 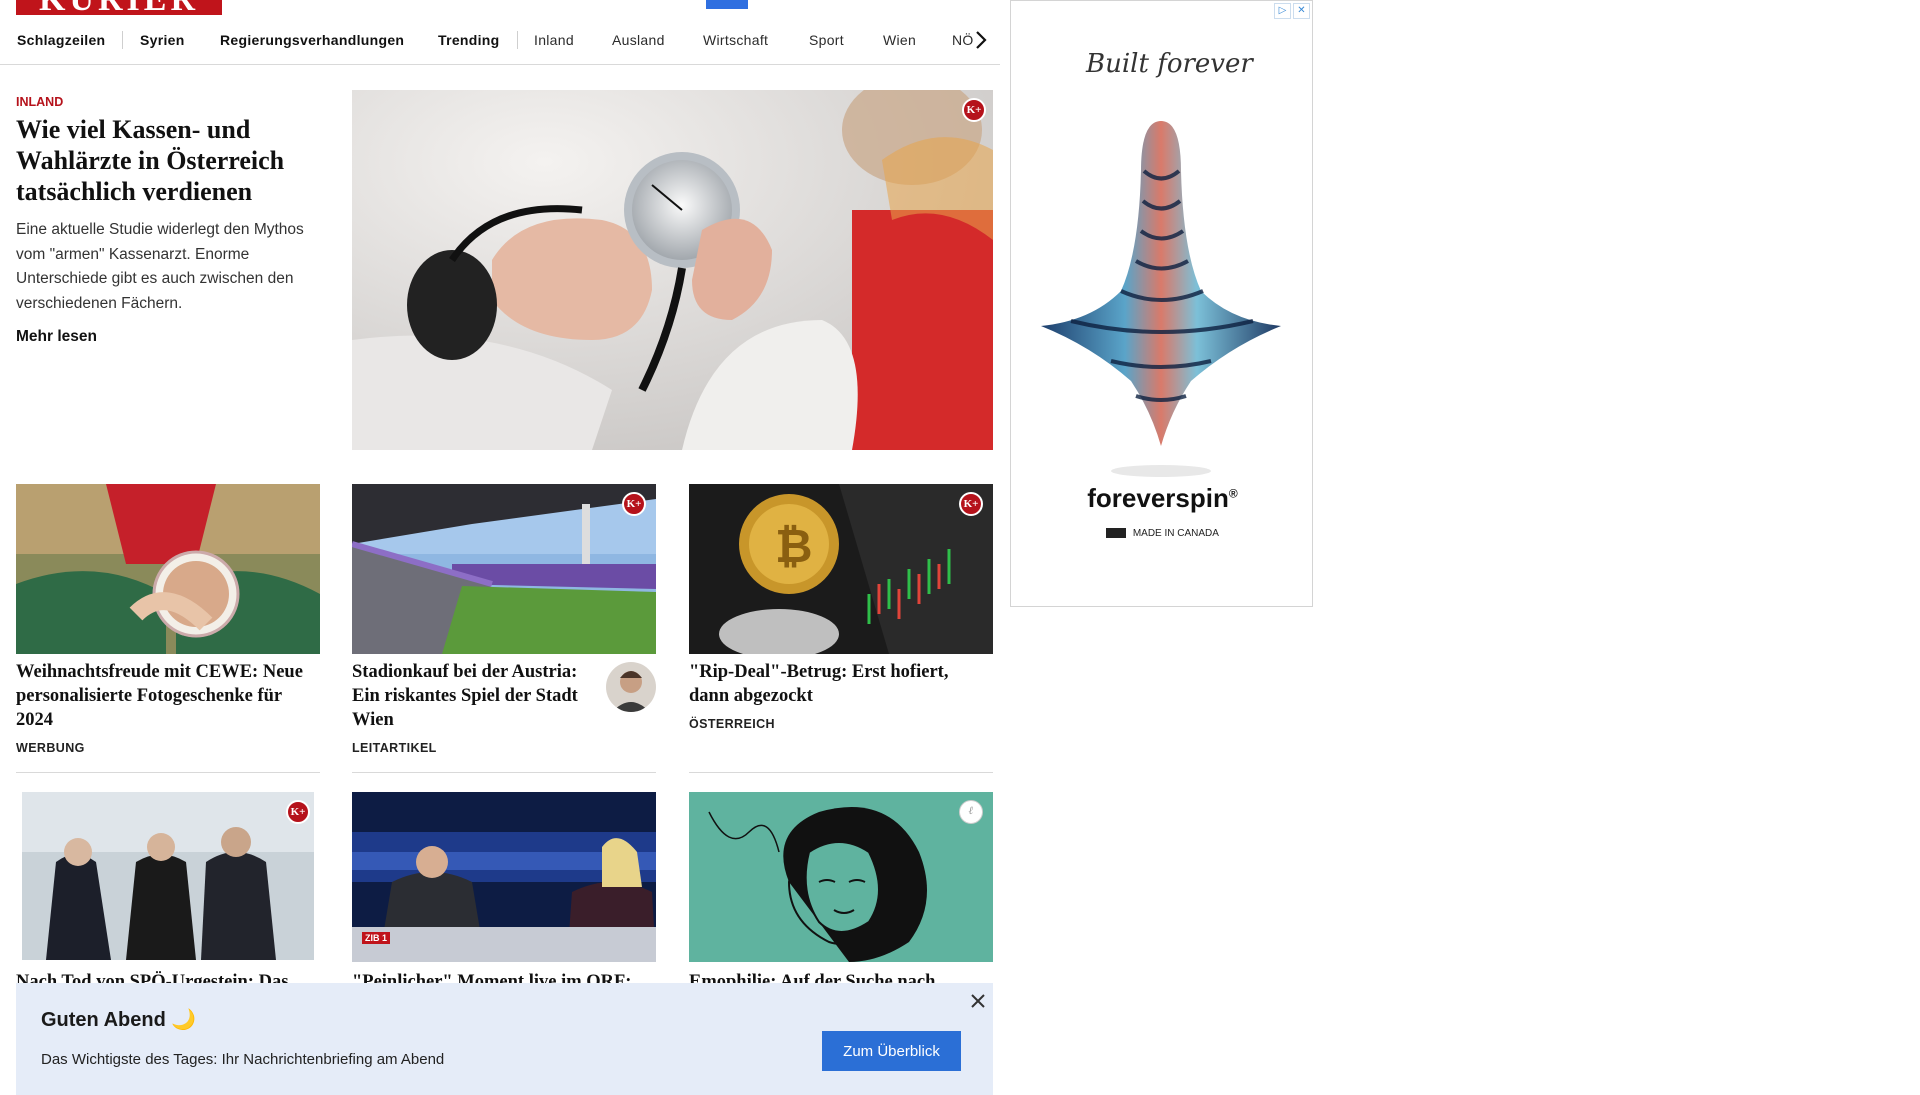 I want to click on card-image-spoe: K+, so click(x=168, y=877).